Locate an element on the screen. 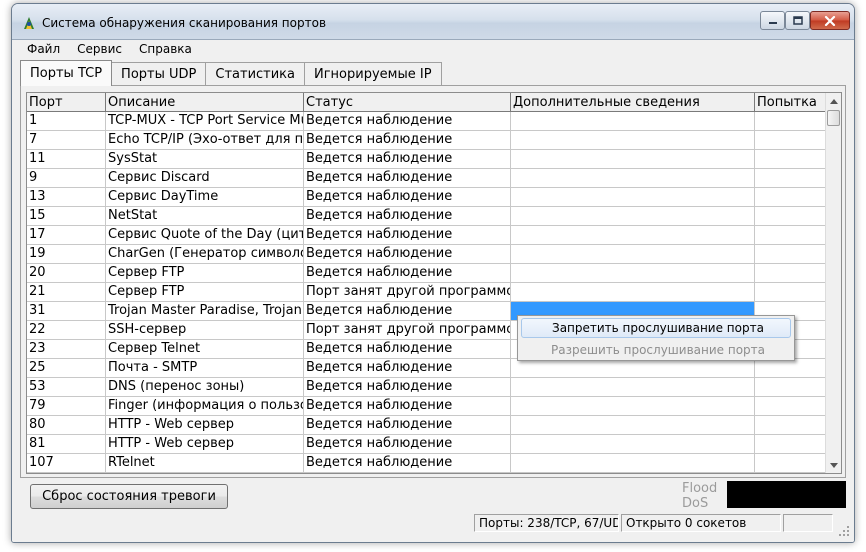  cell-description: Сервис Quote of the Day (цитата дня) is located at coordinates (205, 235).